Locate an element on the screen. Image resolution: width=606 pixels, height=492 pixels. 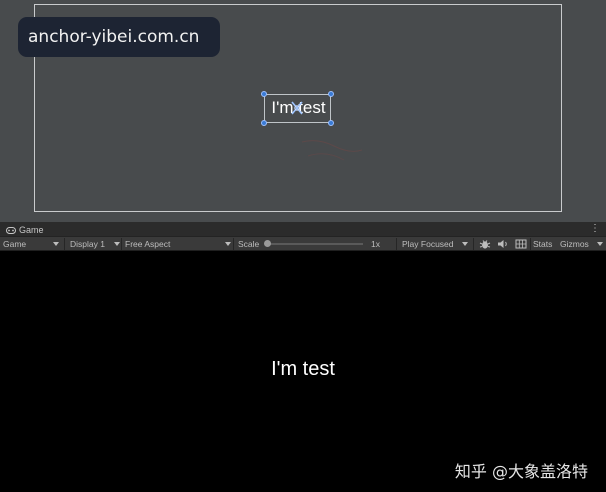
aspect-dropdown: Free Aspect is located at coordinates (147, 244).